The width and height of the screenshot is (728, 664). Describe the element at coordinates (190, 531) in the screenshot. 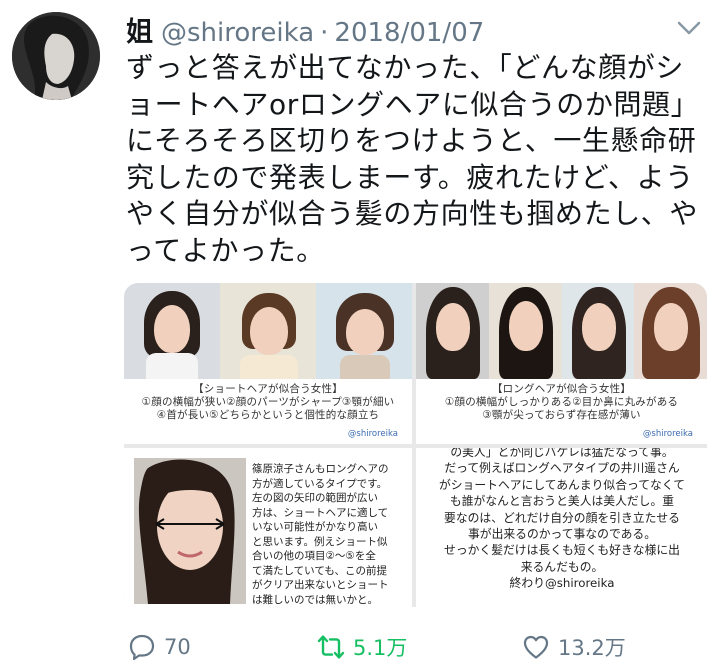

I see `portrait-photo` at that location.